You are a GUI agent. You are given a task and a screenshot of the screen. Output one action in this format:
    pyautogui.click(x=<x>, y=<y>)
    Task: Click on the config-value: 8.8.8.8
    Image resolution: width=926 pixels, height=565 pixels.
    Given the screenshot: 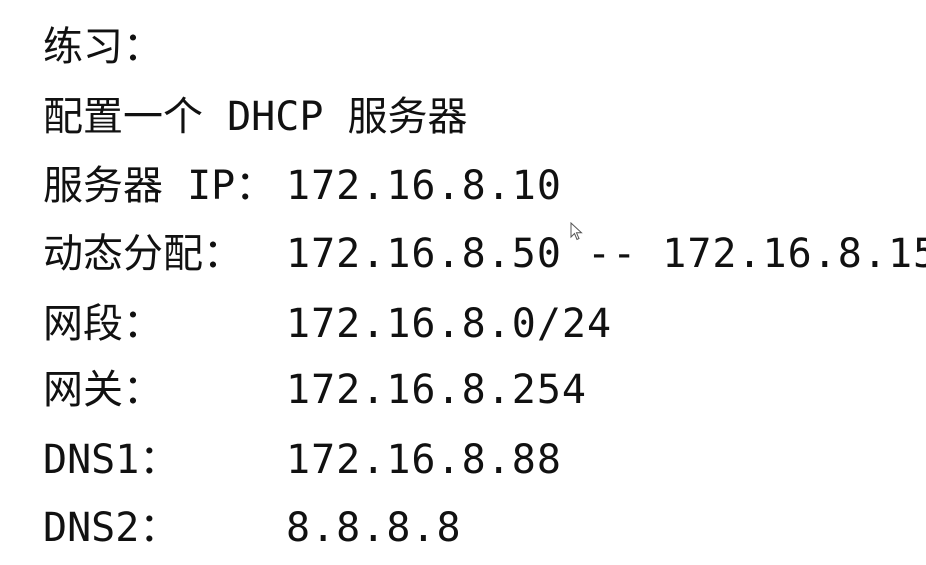 What is the action you would take?
    pyautogui.click(x=374, y=528)
    